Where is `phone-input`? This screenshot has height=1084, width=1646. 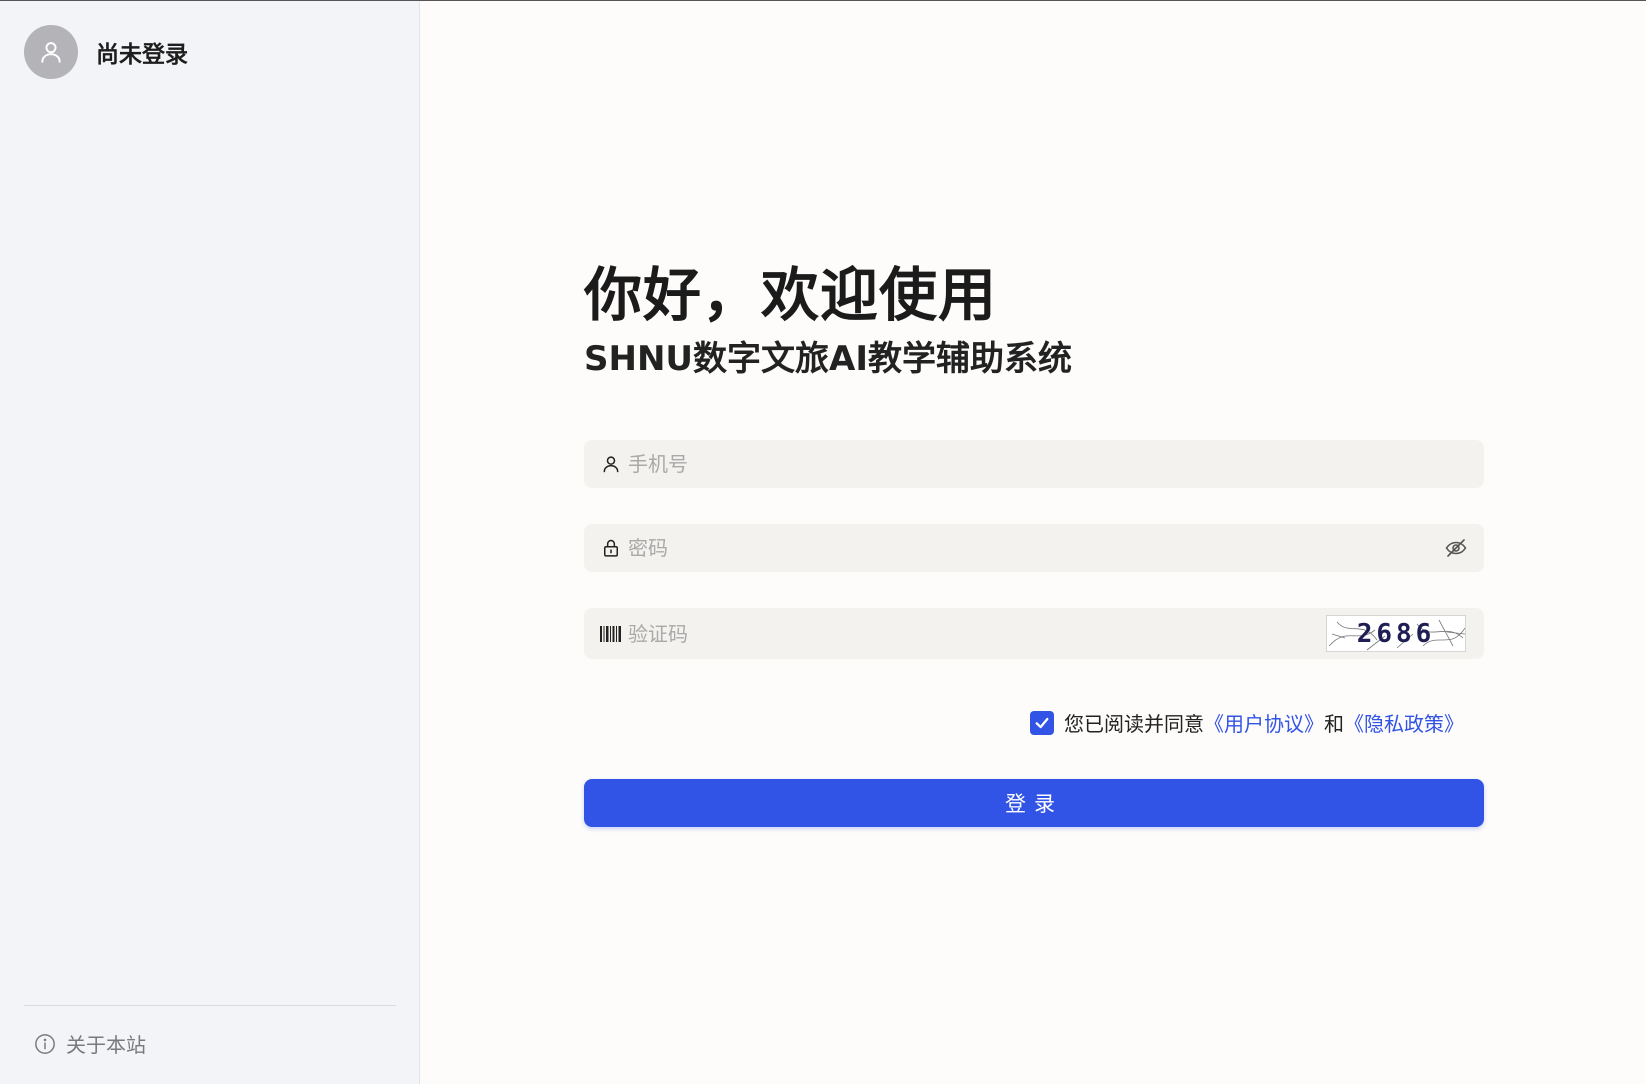
phone-input is located at coordinates (1056, 464).